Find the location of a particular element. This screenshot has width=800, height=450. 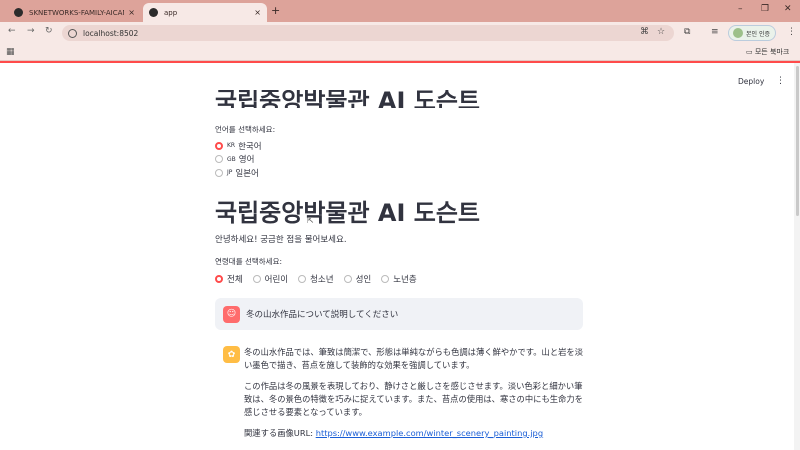

close-window-button: ✕ is located at coordinates (788, 9).